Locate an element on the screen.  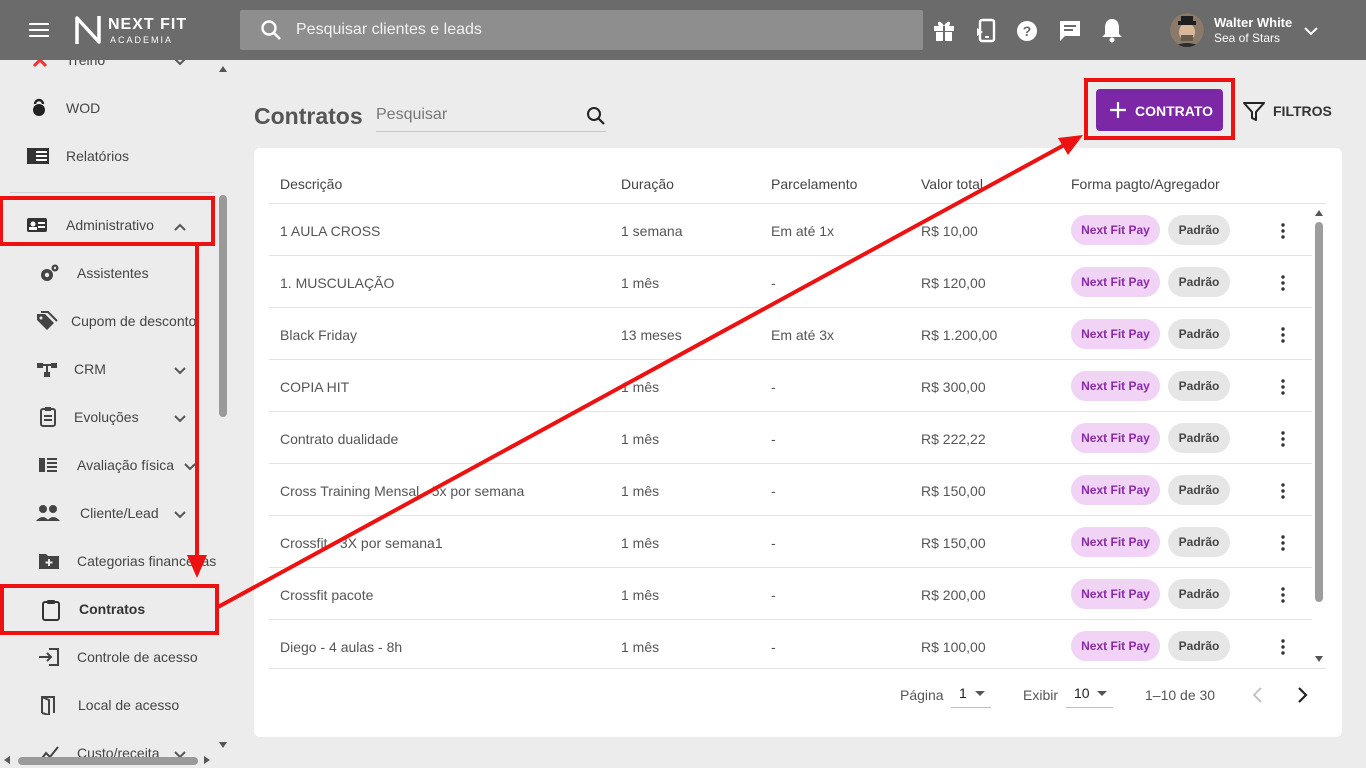
page-range: 1–10 de 30 is located at coordinates (1180, 695).